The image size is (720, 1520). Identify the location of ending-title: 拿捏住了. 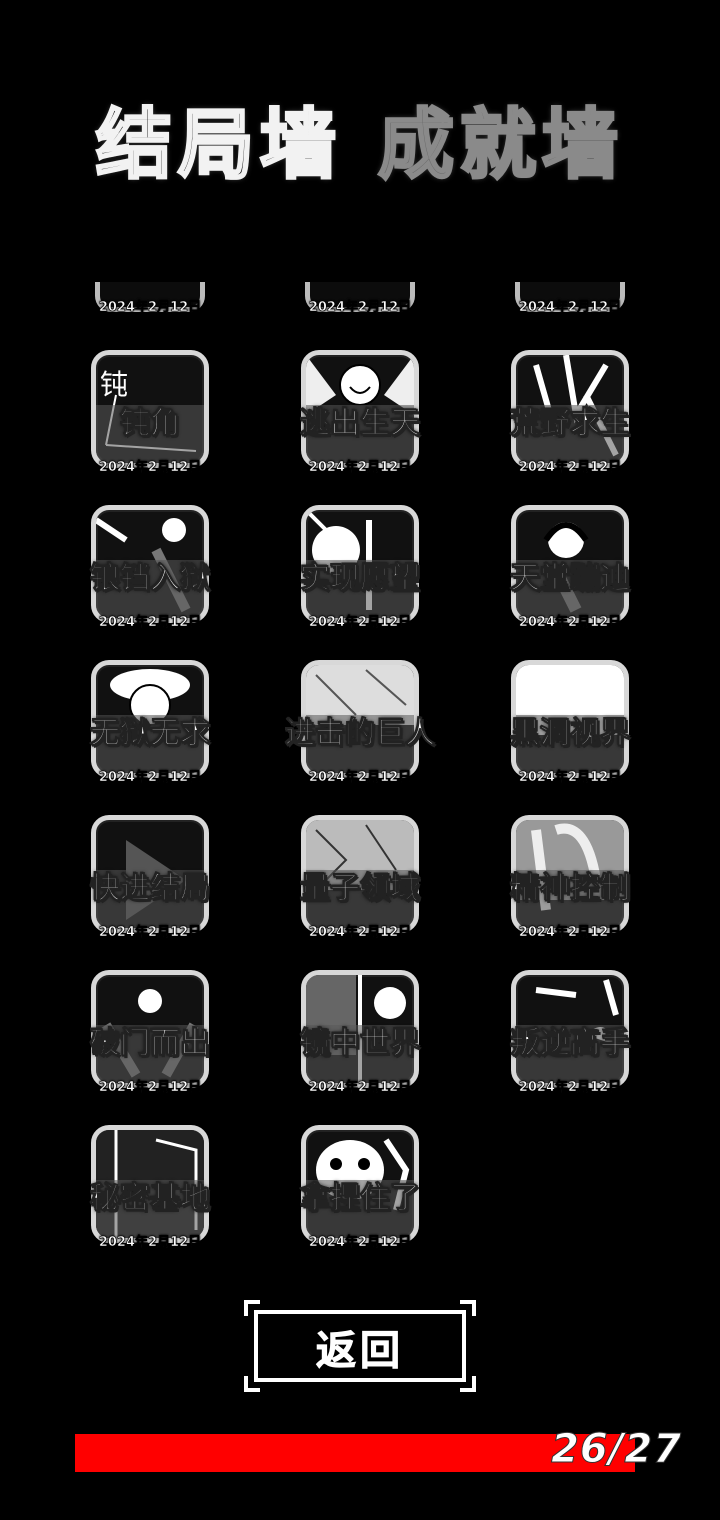
(360, 1199).